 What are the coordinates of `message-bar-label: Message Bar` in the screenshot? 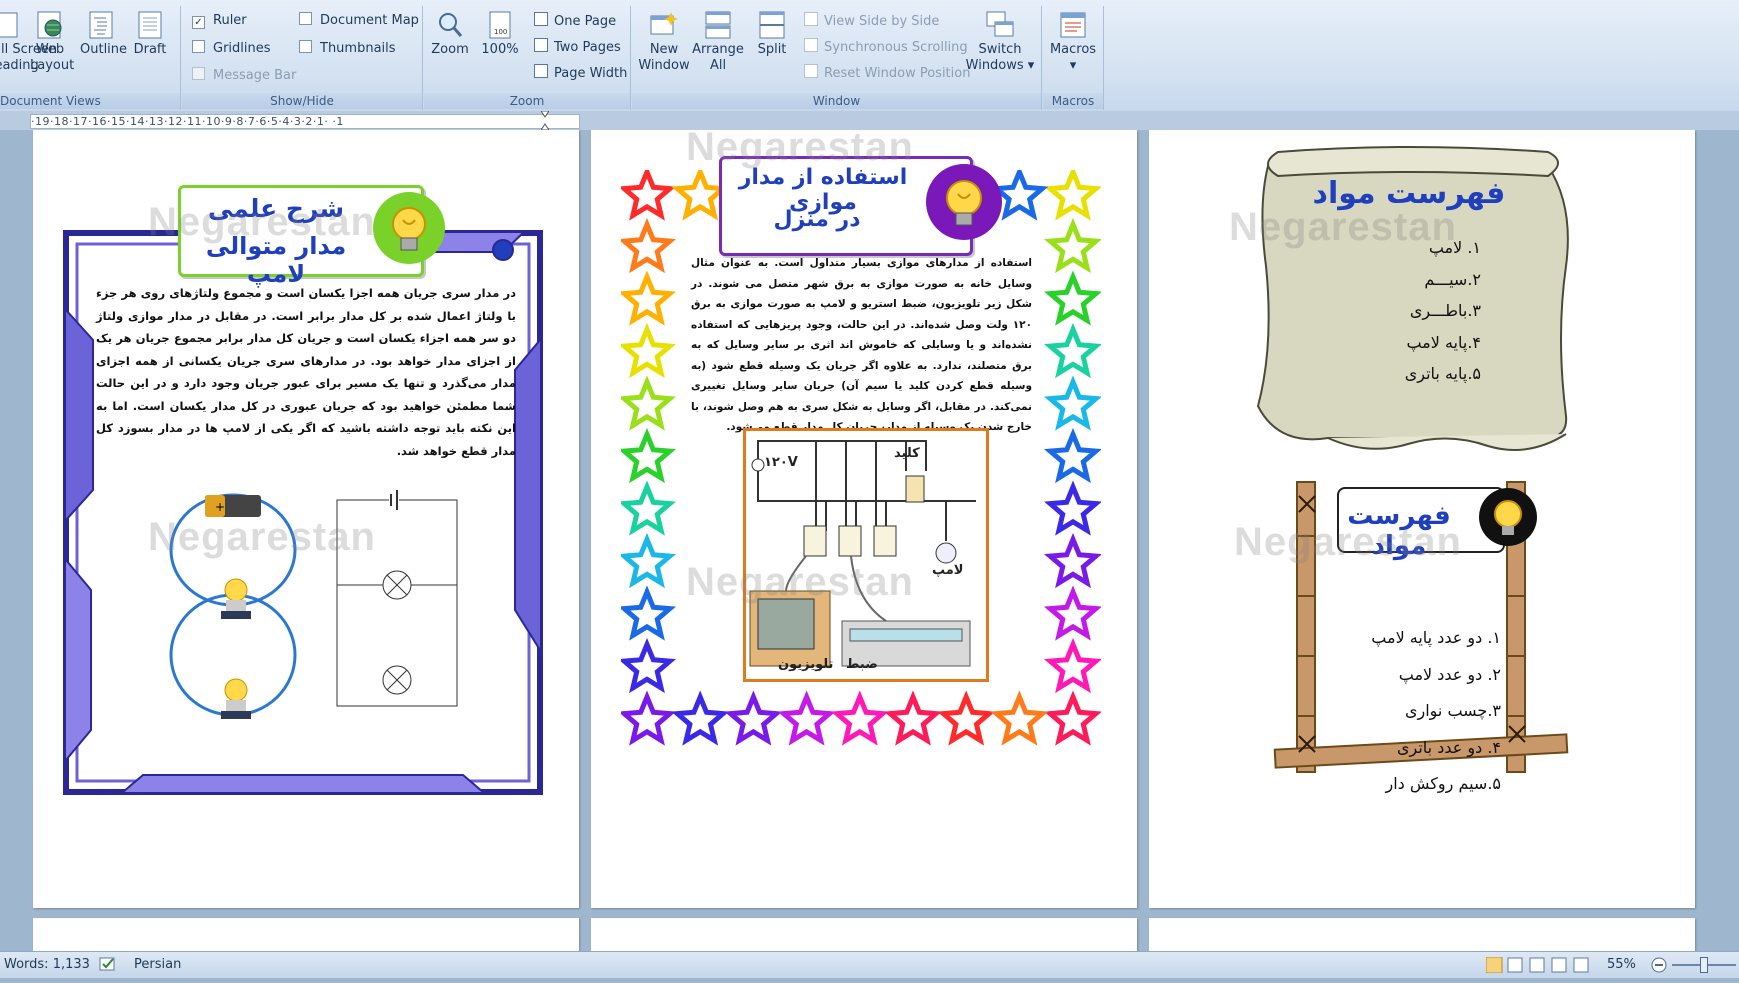 It's located at (255, 75).